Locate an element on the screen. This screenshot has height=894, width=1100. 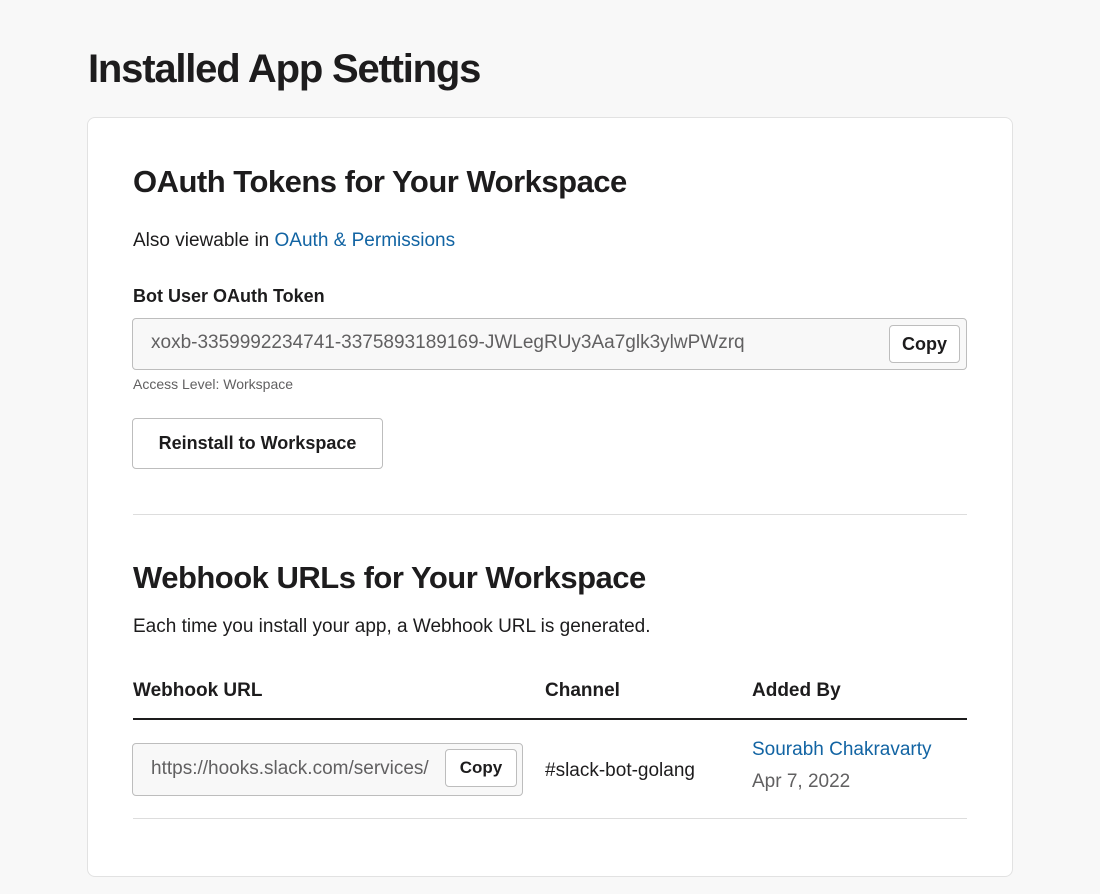
oauth-section-title: OAuth Tokens for Your Workspace is located at coordinates (380, 181).